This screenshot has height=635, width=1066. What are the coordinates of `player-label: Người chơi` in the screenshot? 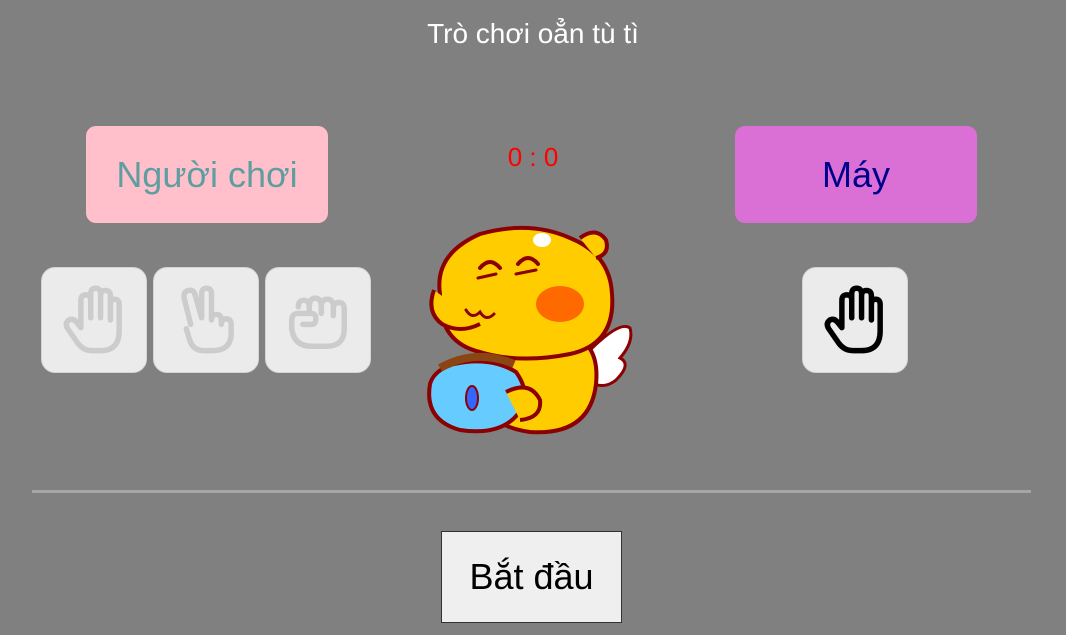 It's located at (207, 174).